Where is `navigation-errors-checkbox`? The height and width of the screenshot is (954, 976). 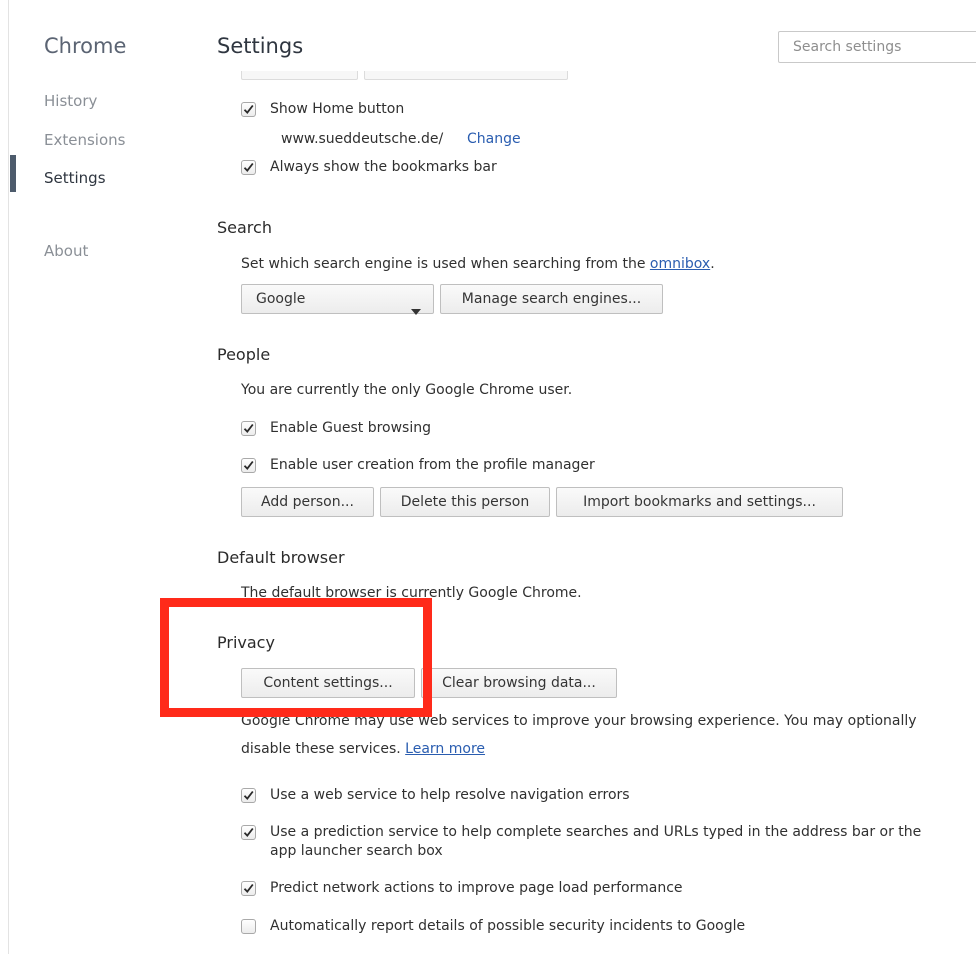 navigation-errors-checkbox is located at coordinates (248, 795).